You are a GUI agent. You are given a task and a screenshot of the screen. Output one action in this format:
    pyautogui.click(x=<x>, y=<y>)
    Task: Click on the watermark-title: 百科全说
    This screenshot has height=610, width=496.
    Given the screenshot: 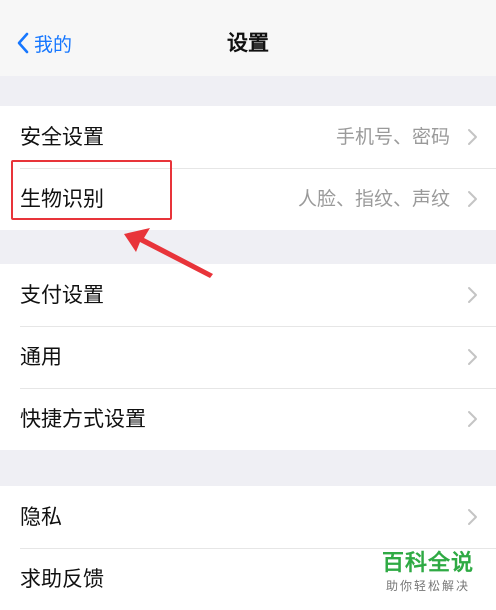 What is the action you would take?
    pyautogui.click(x=427, y=563)
    